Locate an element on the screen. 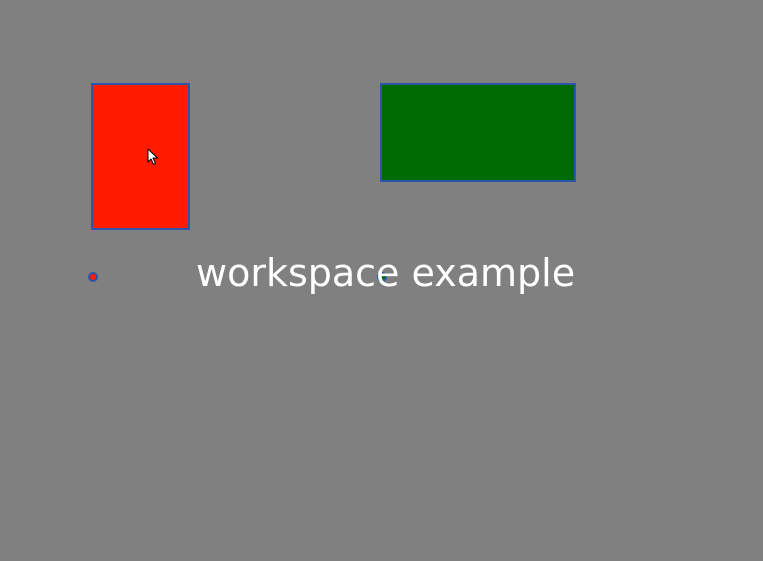 The image size is (763, 561). red-rectangle is located at coordinates (140, 156).